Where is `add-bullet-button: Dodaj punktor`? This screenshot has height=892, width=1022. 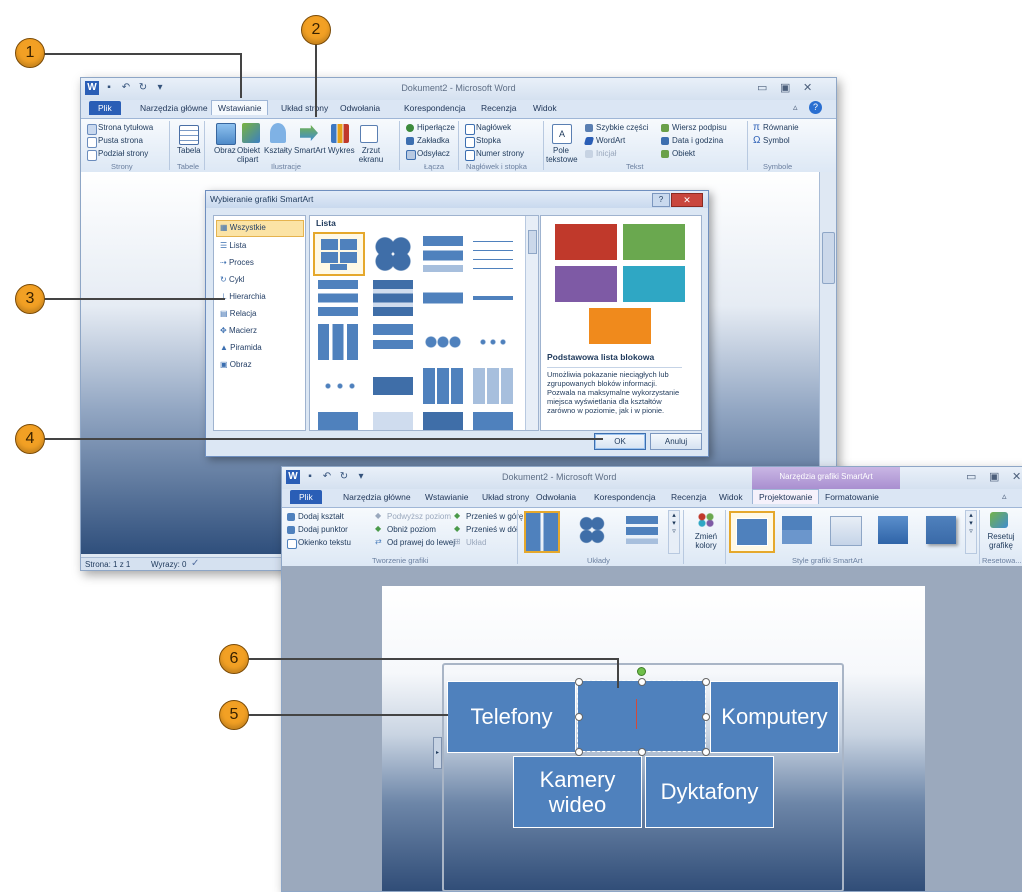
add-bullet-button: Dodaj punktor is located at coordinates (323, 529).